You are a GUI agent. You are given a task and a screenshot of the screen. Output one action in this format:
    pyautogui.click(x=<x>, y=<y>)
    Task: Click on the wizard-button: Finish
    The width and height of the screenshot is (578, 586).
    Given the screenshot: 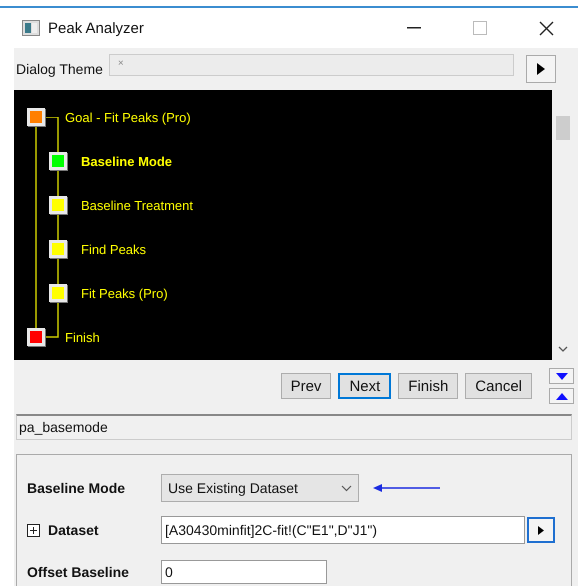 What is the action you would take?
    pyautogui.click(x=428, y=386)
    